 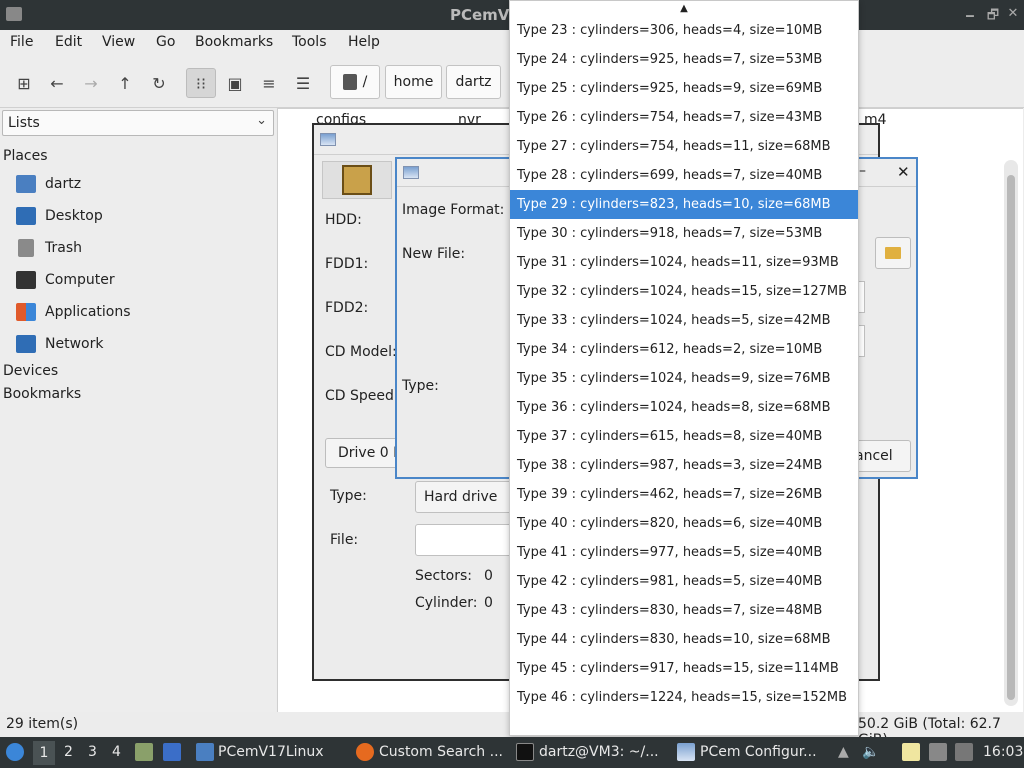 What do you see at coordinates (862, 171) in the screenshot?
I see `dialog-minimize-icon: –` at bounding box center [862, 171].